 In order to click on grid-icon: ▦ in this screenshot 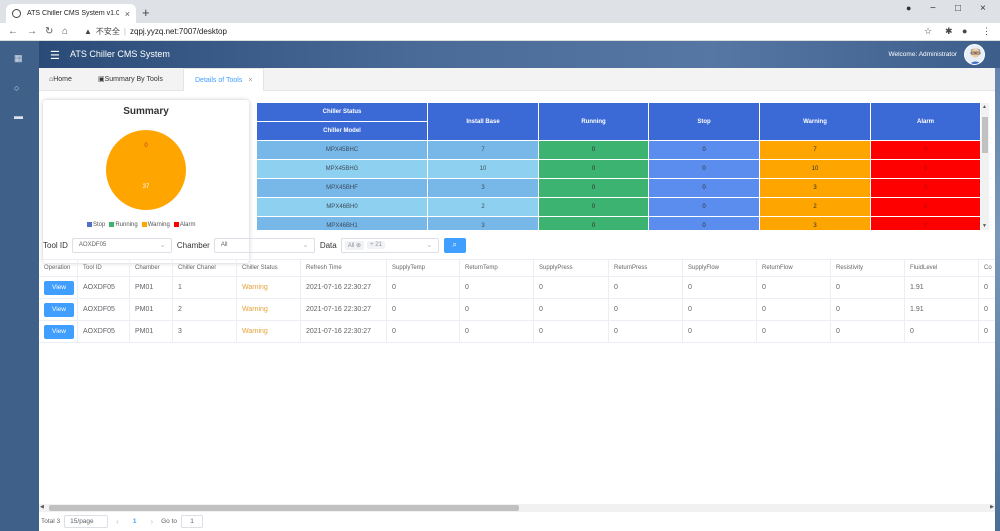, I will do `click(18, 58)`.